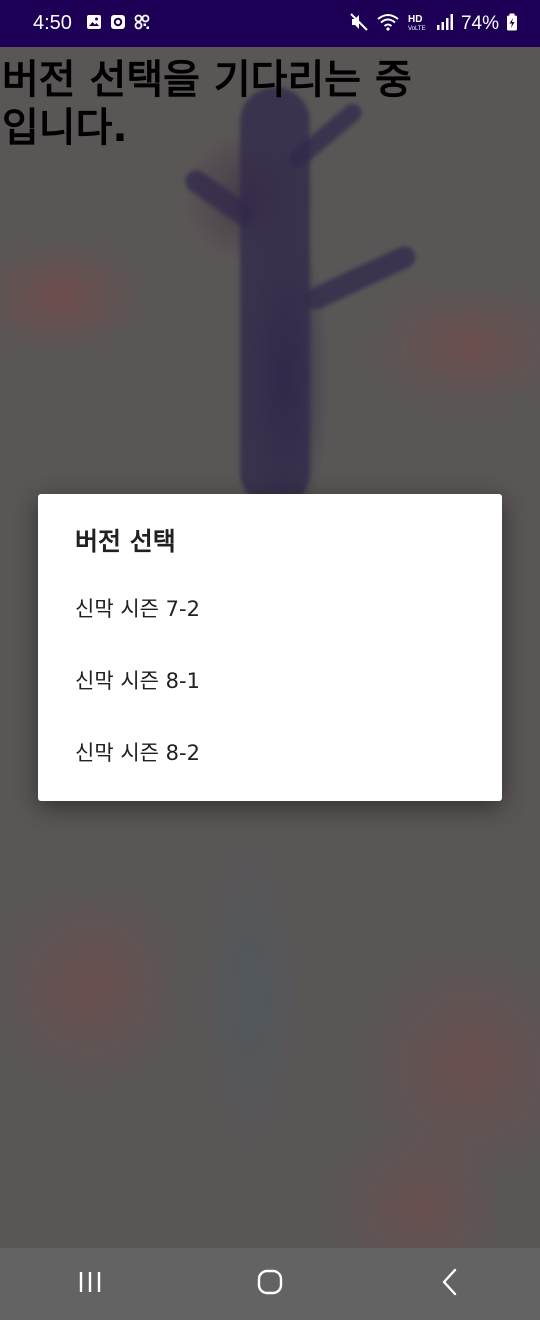  What do you see at coordinates (388, 24) in the screenshot?
I see `wifi-icon` at bounding box center [388, 24].